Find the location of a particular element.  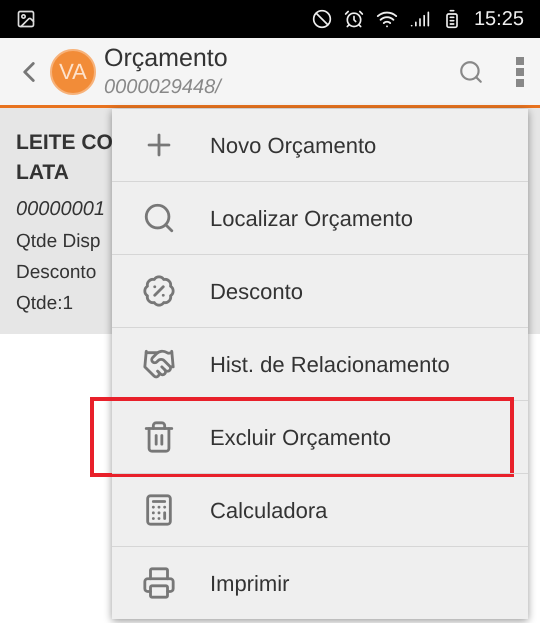

signal-icon is located at coordinates (420, 19).